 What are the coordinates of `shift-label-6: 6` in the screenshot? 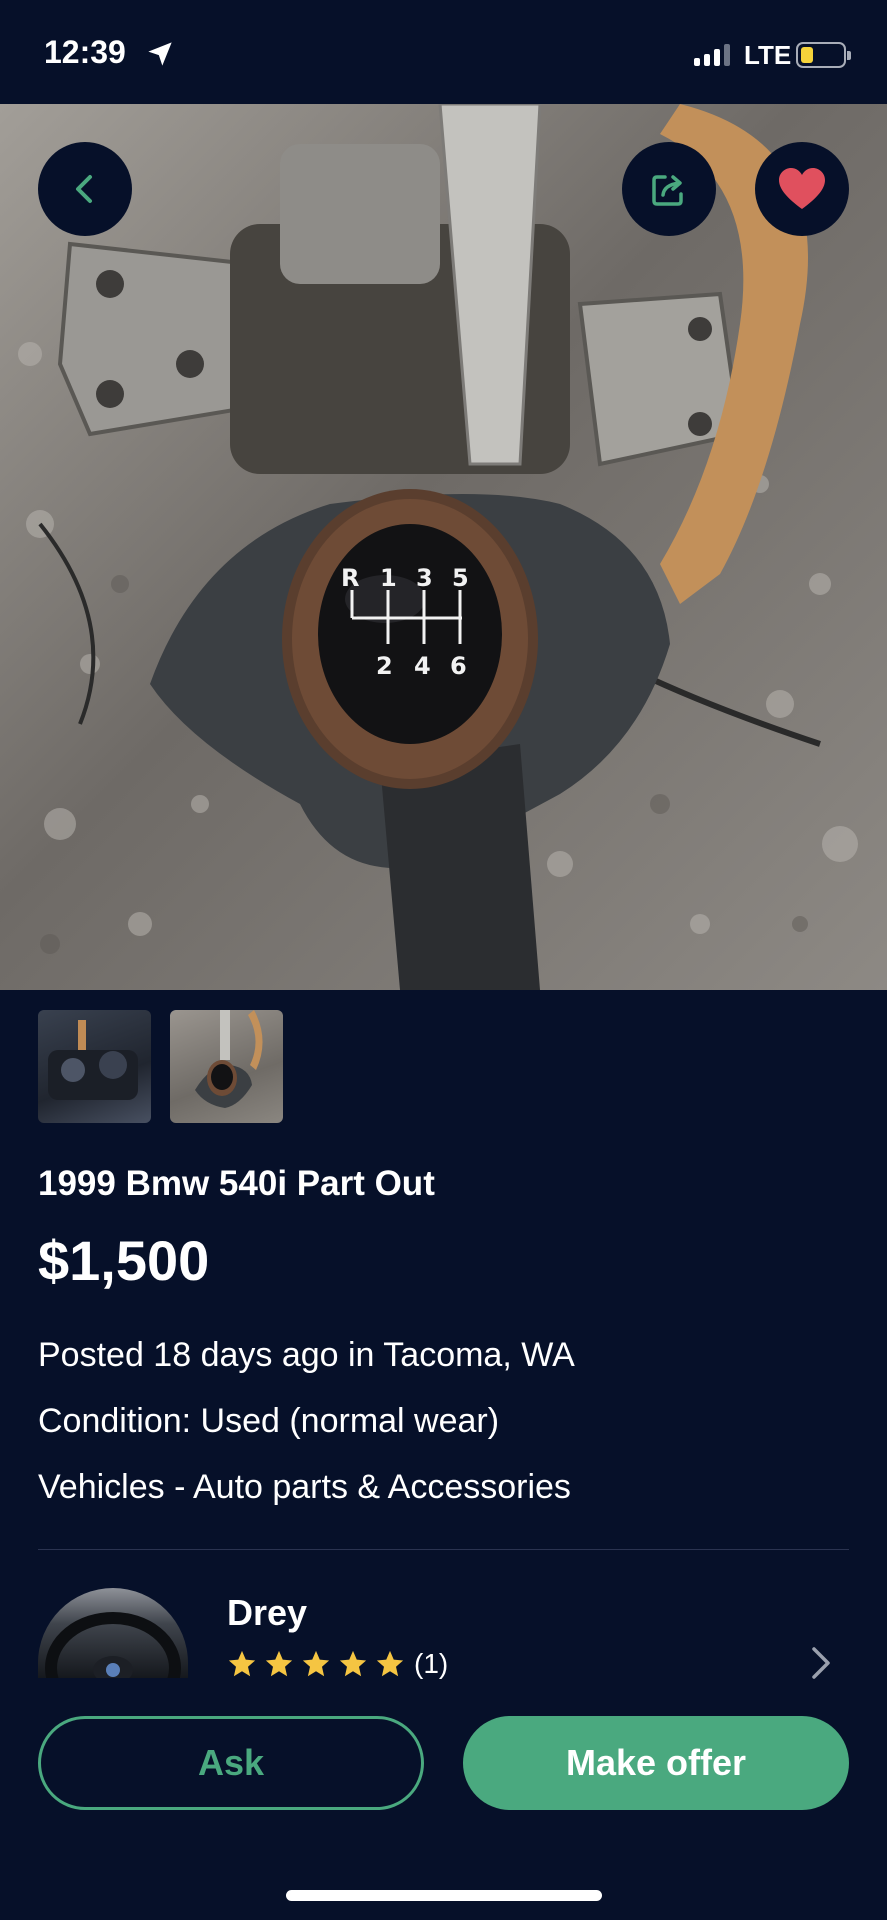 It's located at (458, 666).